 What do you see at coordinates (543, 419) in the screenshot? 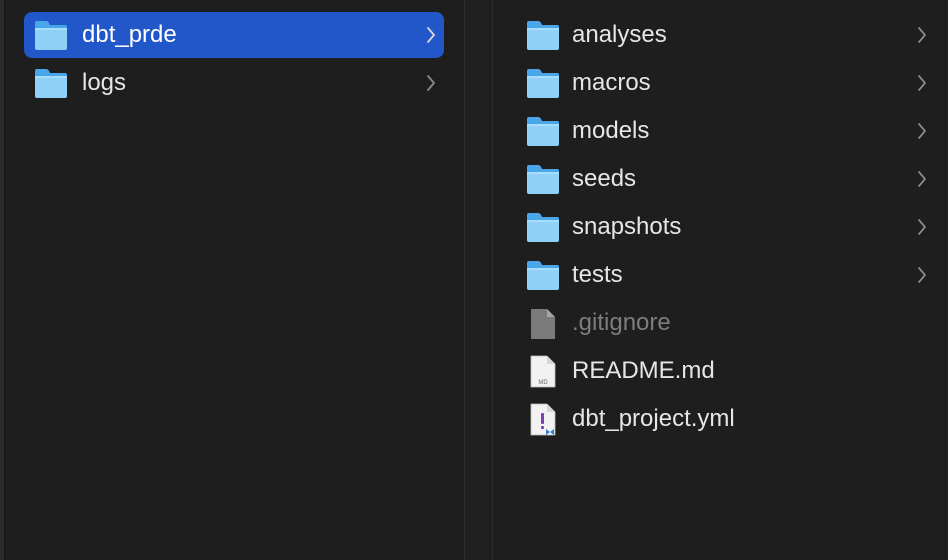
I see `yaml-file-icon` at bounding box center [543, 419].